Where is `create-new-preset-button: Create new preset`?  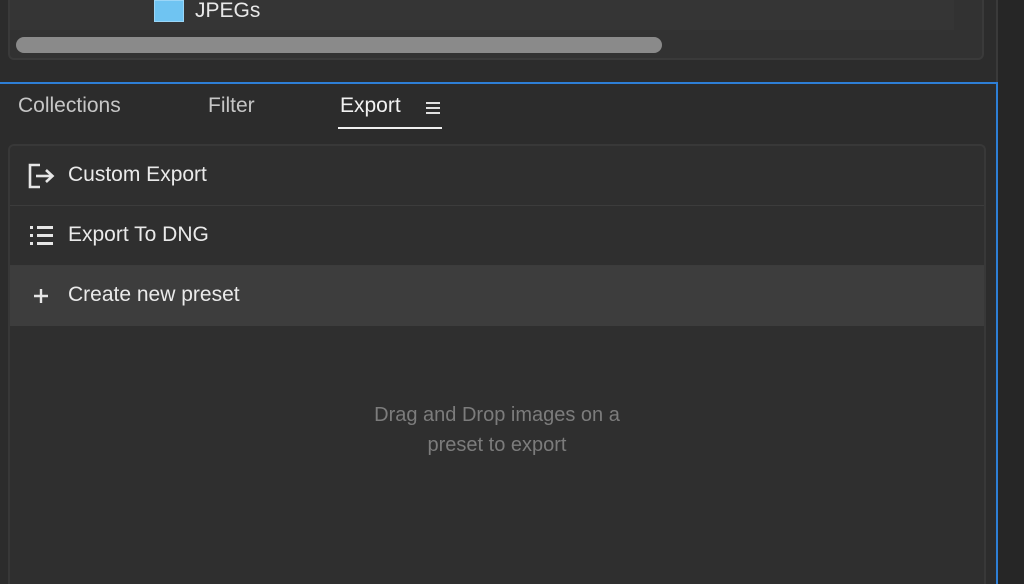
create-new-preset-button: Create new preset is located at coordinates (497, 296).